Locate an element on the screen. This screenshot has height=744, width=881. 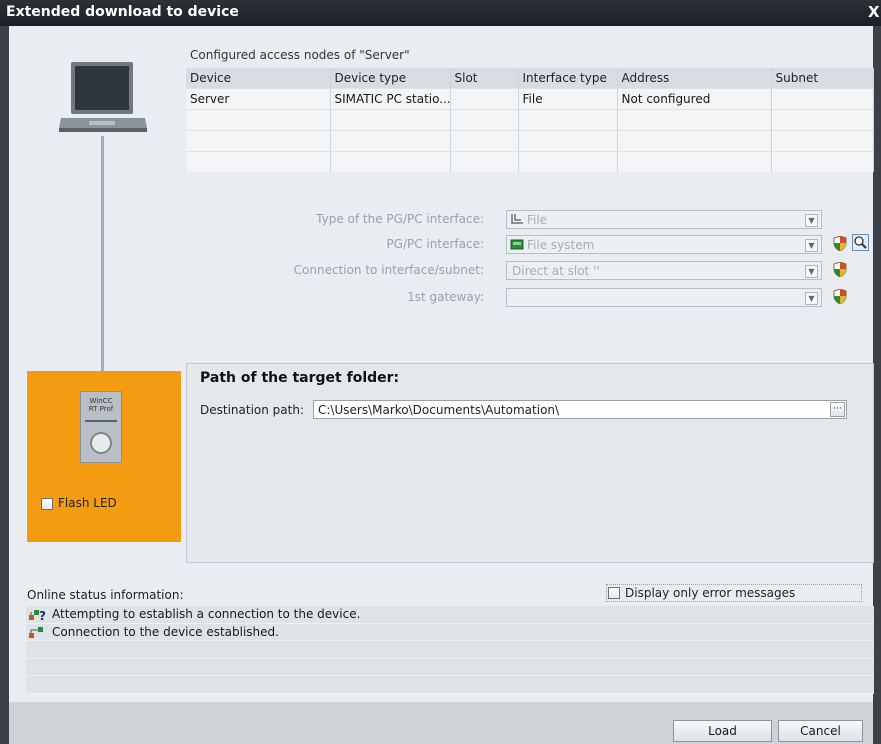
connection-subnet-label: Connection to interface/subnet: is located at coordinates (388, 270).